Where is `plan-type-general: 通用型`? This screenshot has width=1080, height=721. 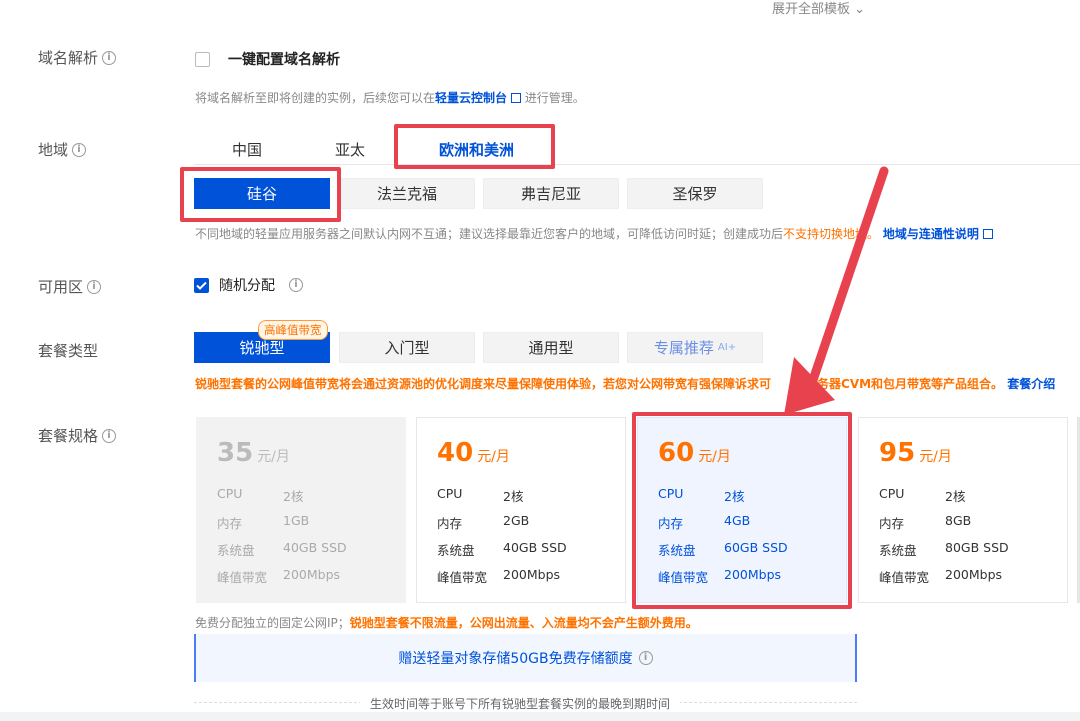
plan-type-general: 通用型 is located at coordinates (551, 347).